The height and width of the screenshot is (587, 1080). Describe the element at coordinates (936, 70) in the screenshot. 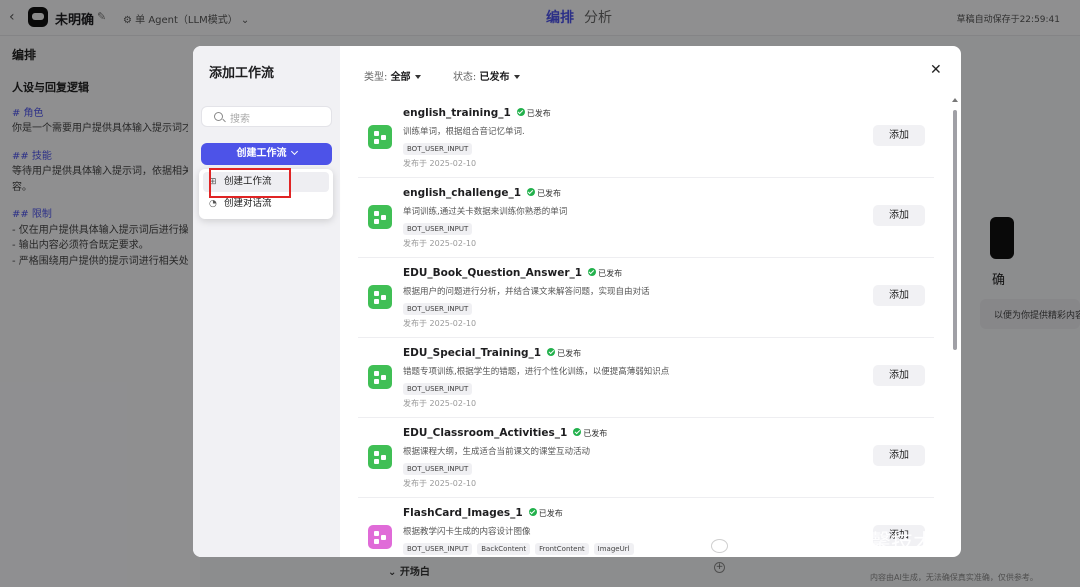

I see `close-icon: ✕` at that location.